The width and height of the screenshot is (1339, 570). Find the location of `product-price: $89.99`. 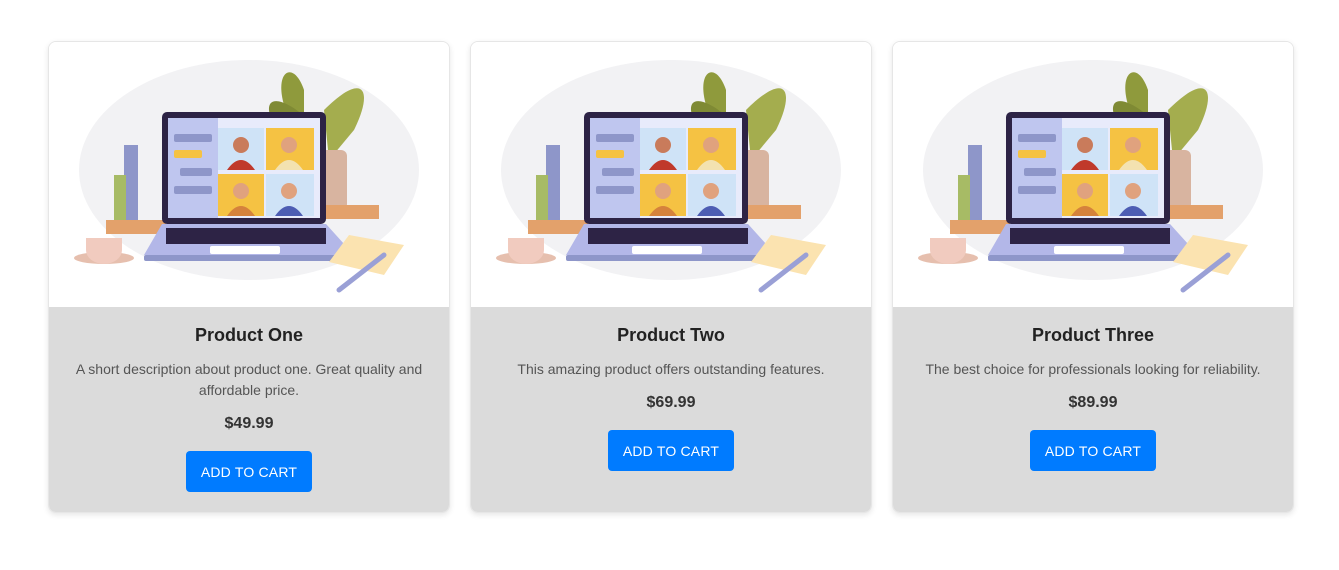

product-price: $89.99 is located at coordinates (1093, 402).